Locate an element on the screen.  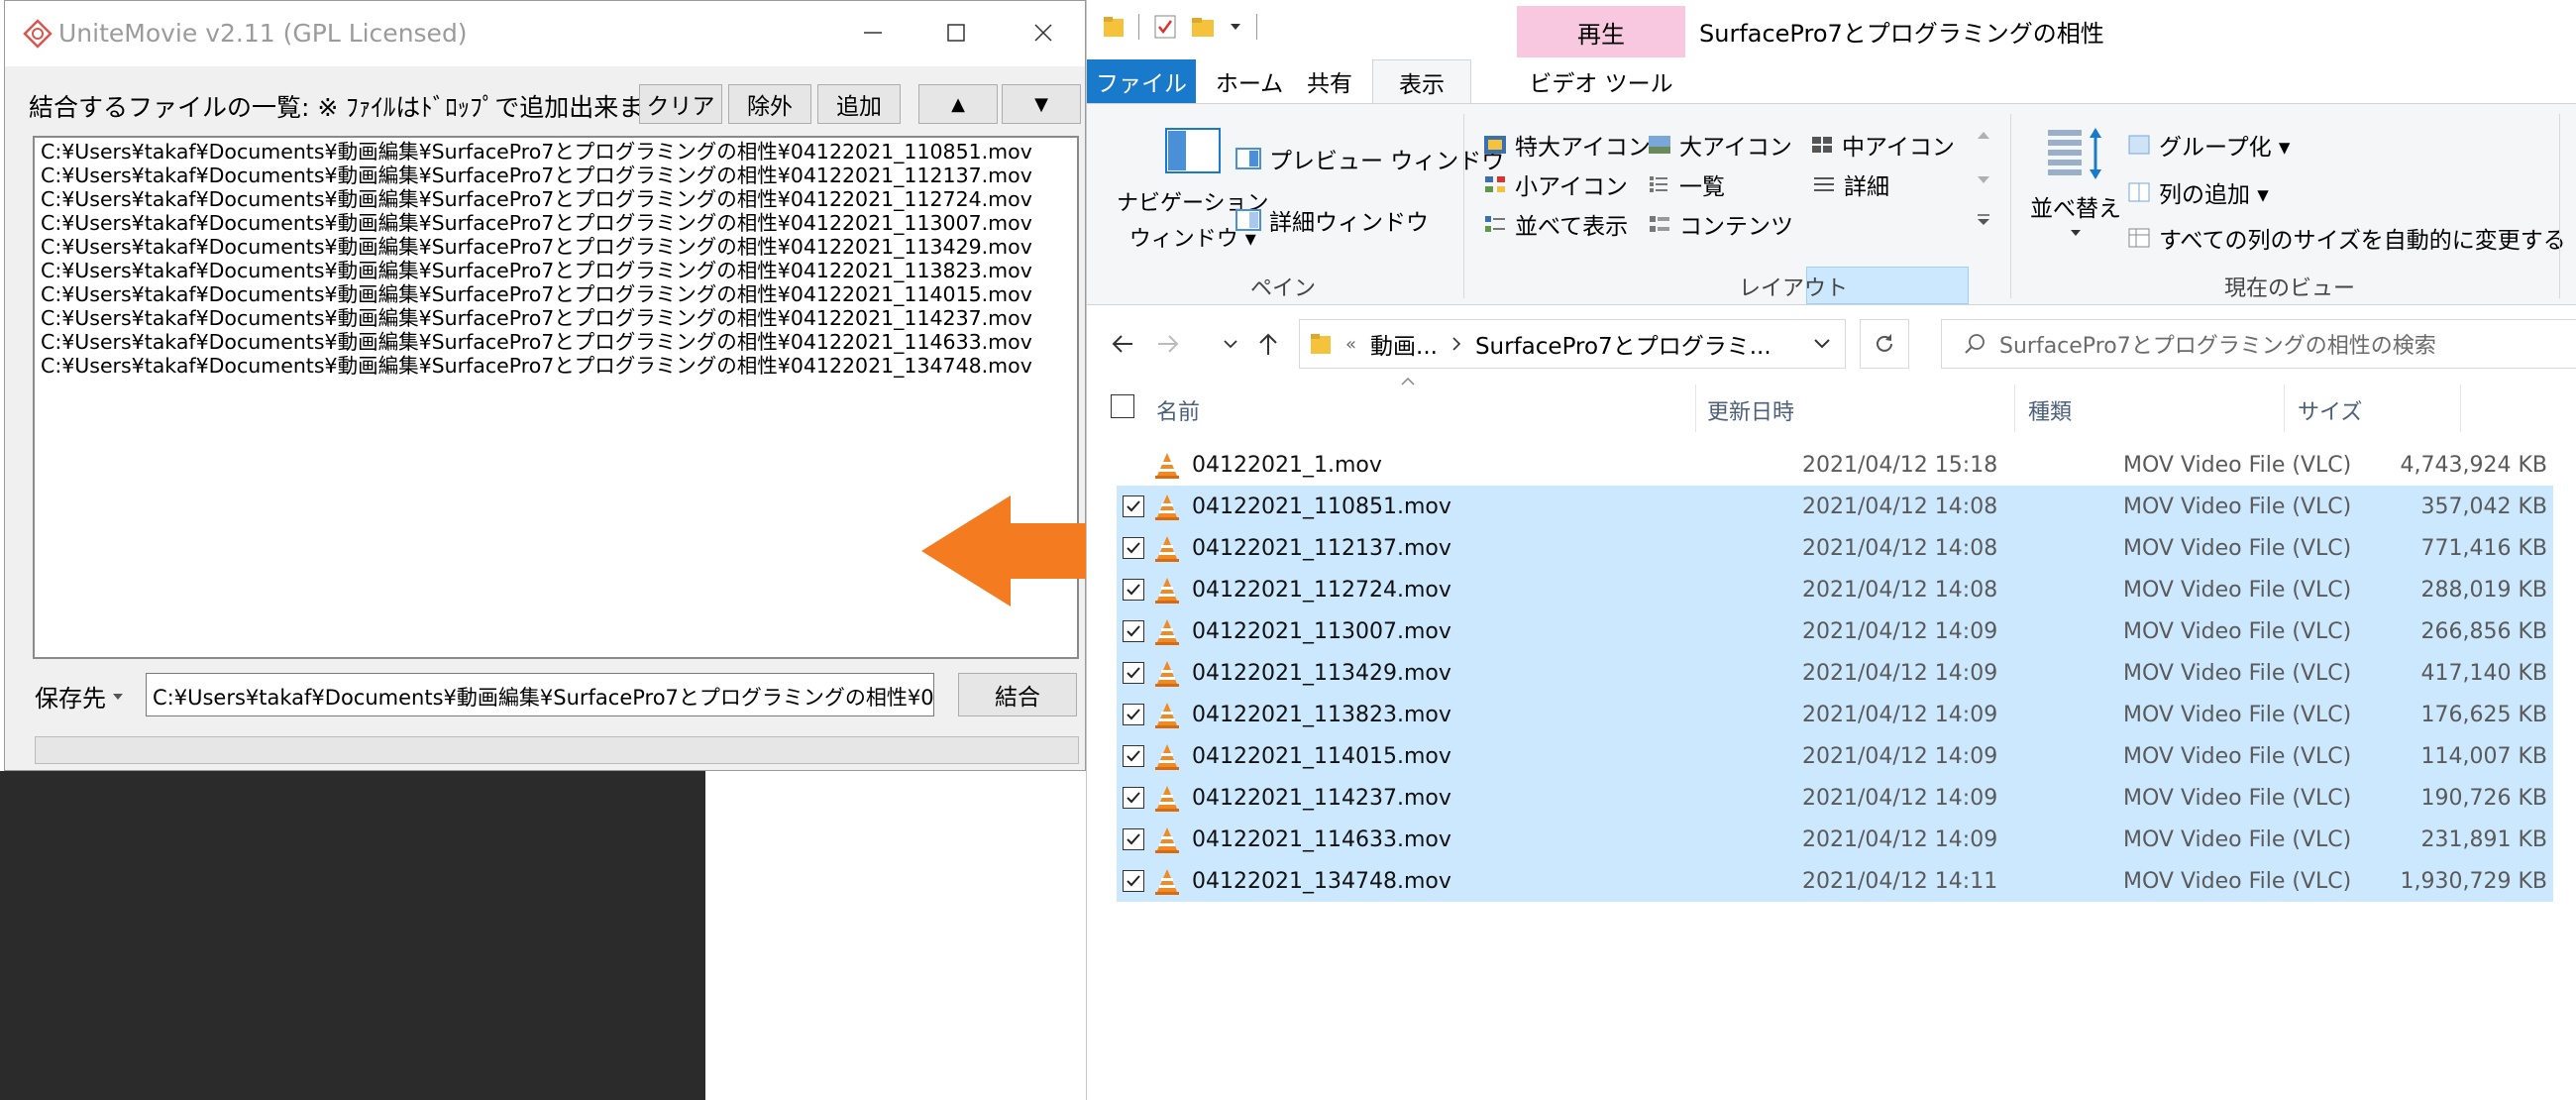
tiles-button: 並べて表示 is located at coordinates (1556, 224).